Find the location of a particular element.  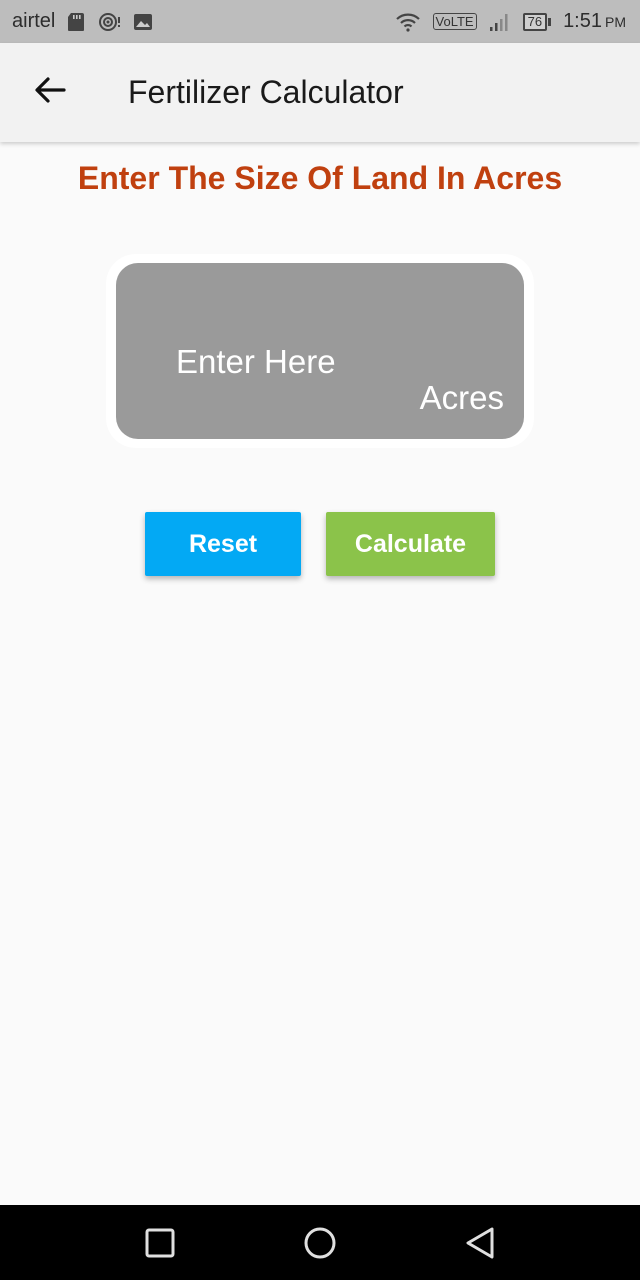

land-size-card: Acres is located at coordinates (320, 351).